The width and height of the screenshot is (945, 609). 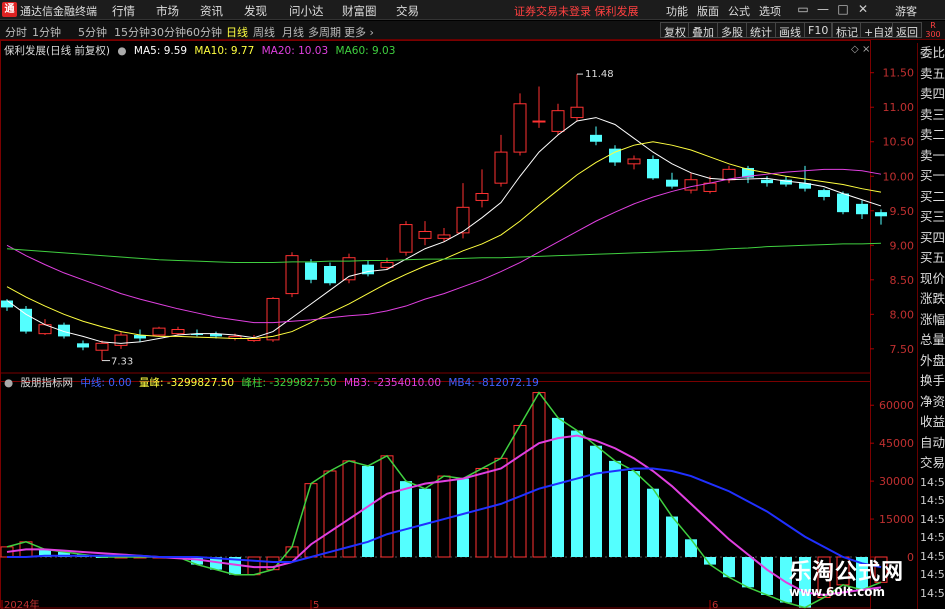 I want to click on menu-faxian: 发现, so click(x=255, y=11).